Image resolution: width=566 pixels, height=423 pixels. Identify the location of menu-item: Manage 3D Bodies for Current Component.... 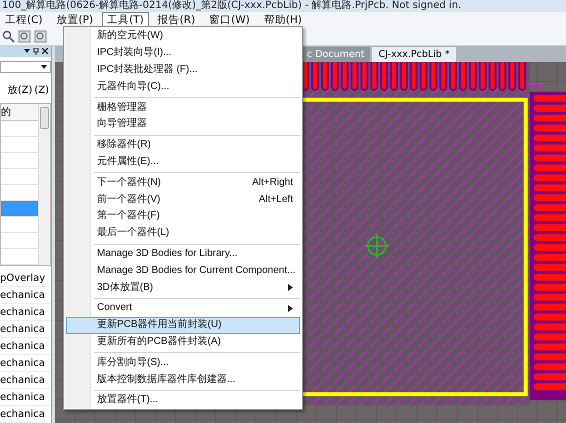
(183, 271).